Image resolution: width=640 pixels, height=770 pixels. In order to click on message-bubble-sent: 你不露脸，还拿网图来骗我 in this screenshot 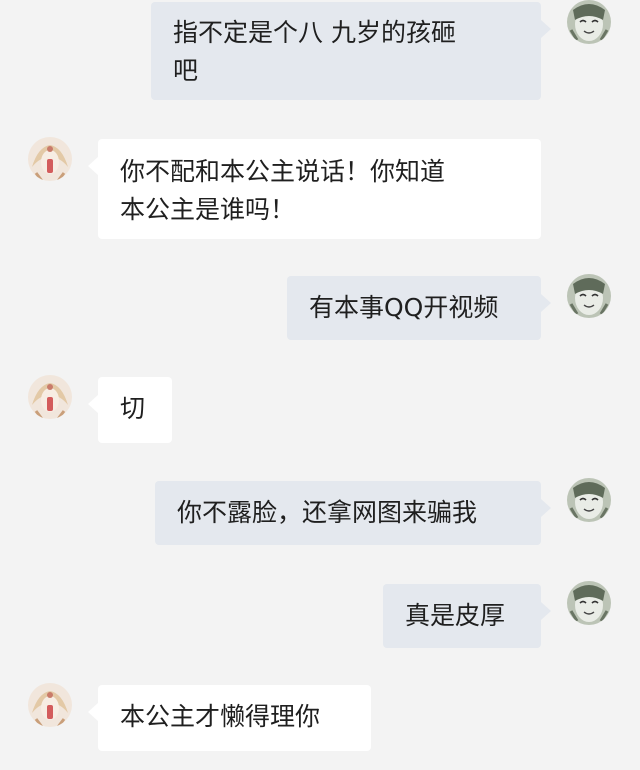, I will do `click(353, 513)`.